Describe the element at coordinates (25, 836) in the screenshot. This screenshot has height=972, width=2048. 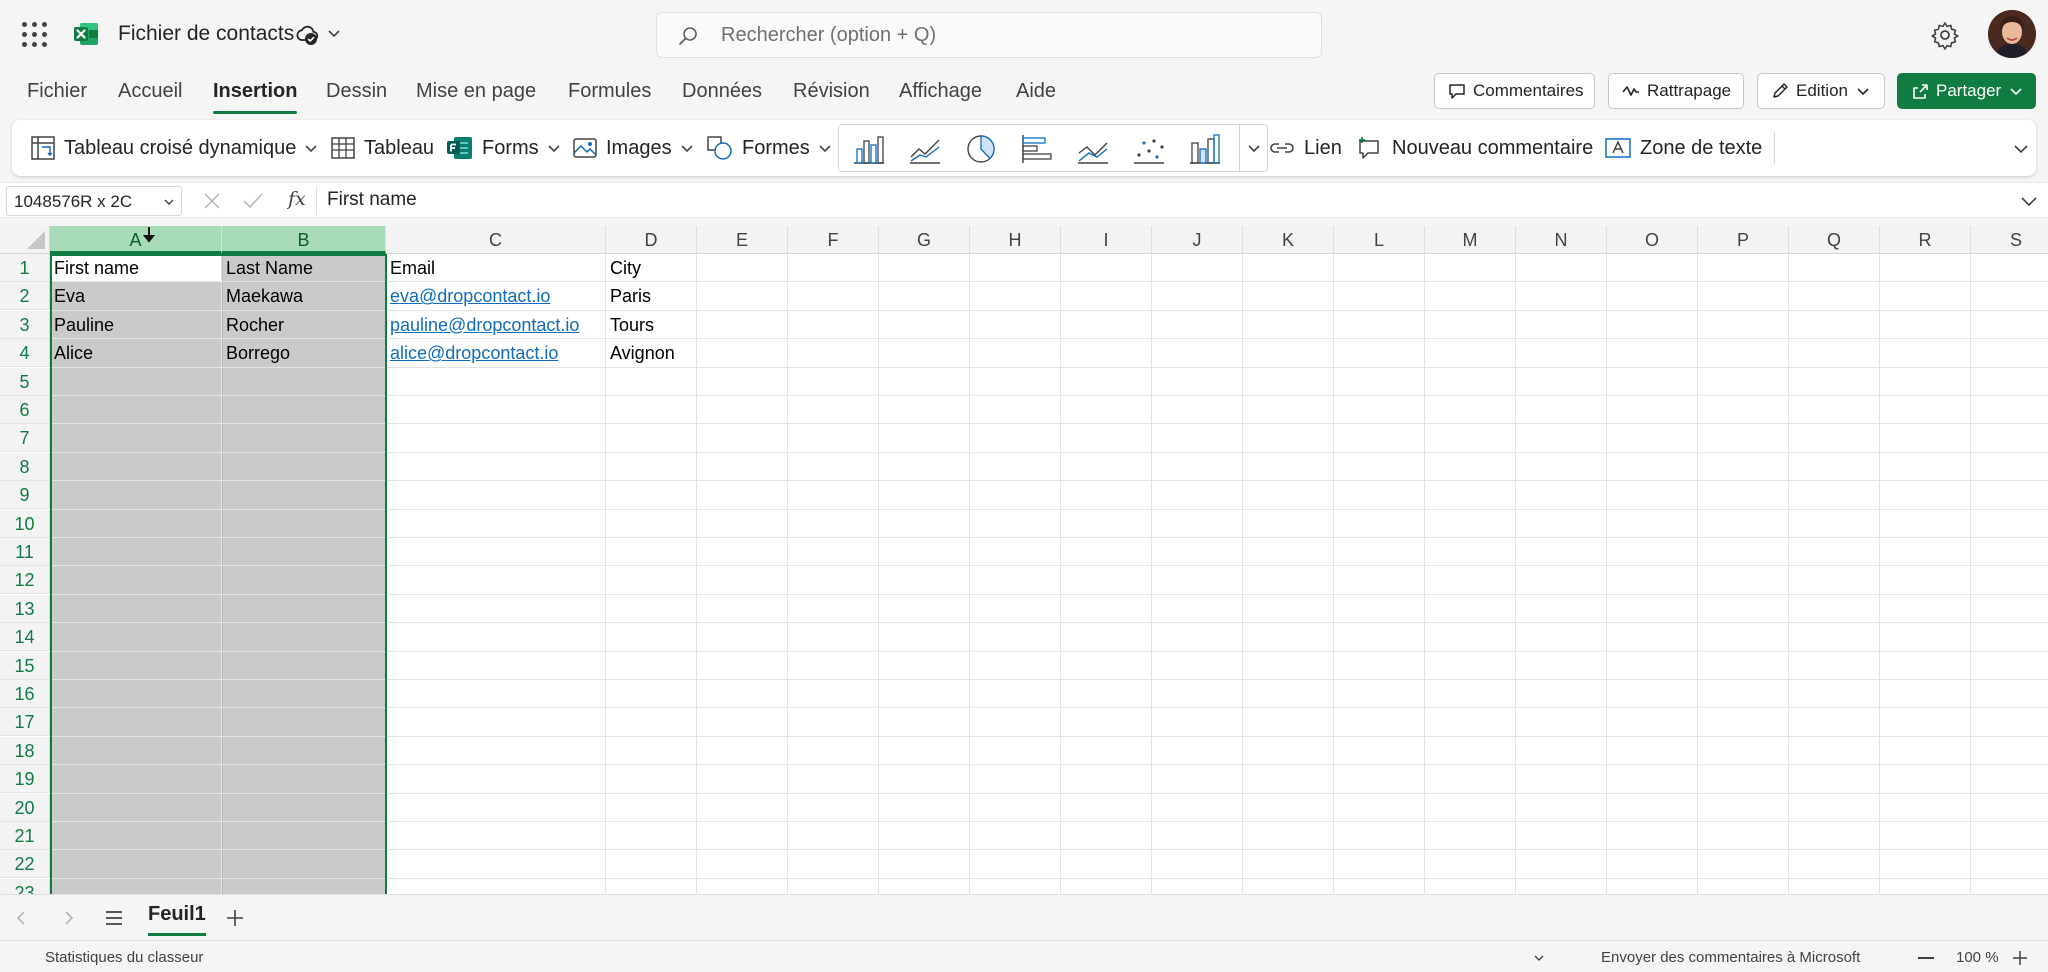
I see `row-header: 21` at that location.